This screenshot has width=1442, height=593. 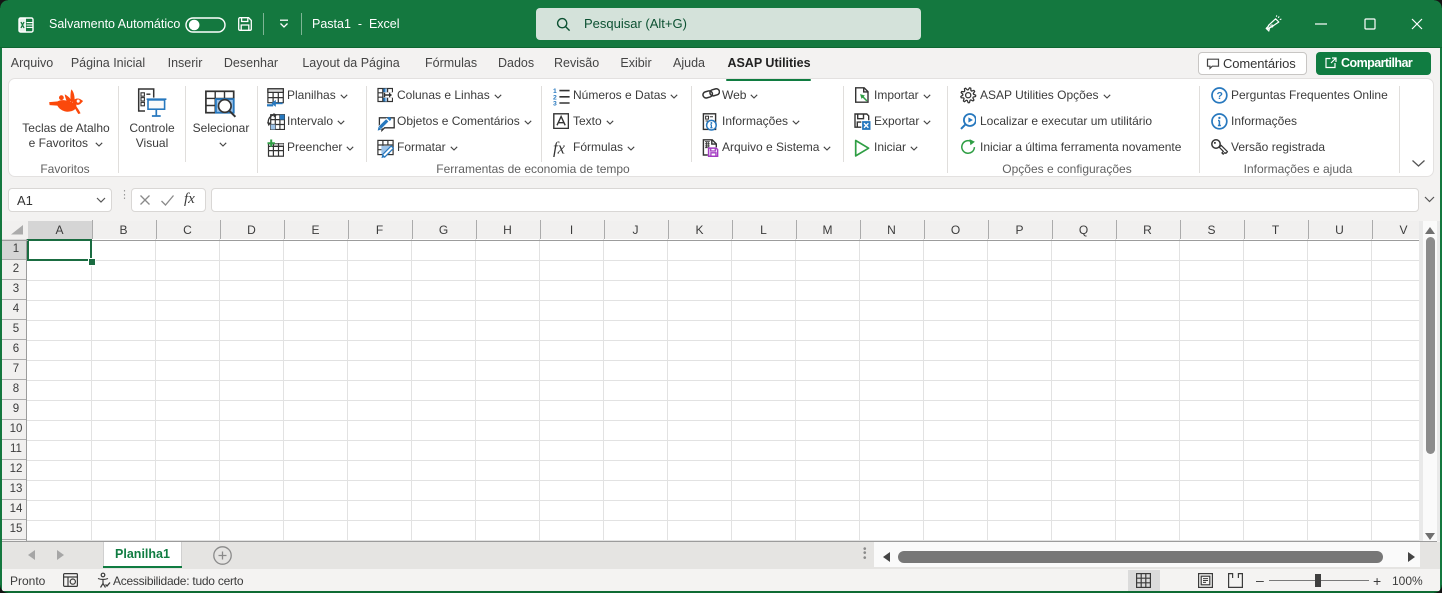 I want to click on svg-text: fx, so click(x=559, y=148).